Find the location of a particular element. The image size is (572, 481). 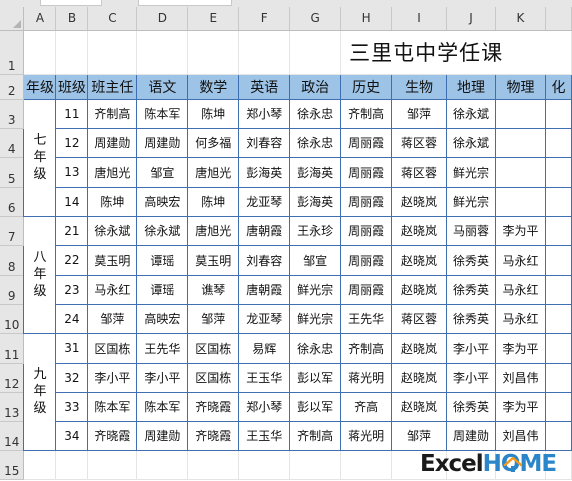

row-header: 6 is located at coordinates (12, 202).